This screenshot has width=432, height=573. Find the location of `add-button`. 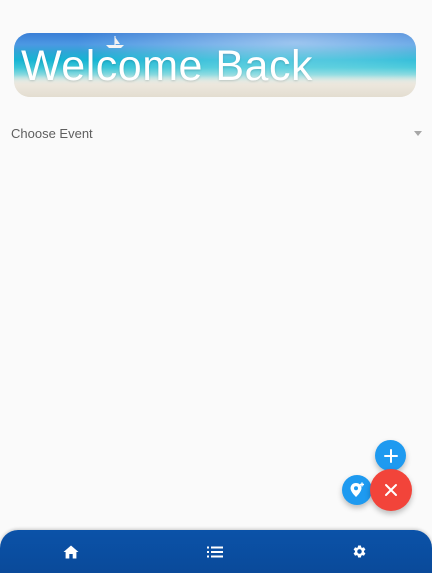

add-button is located at coordinates (390, 455).